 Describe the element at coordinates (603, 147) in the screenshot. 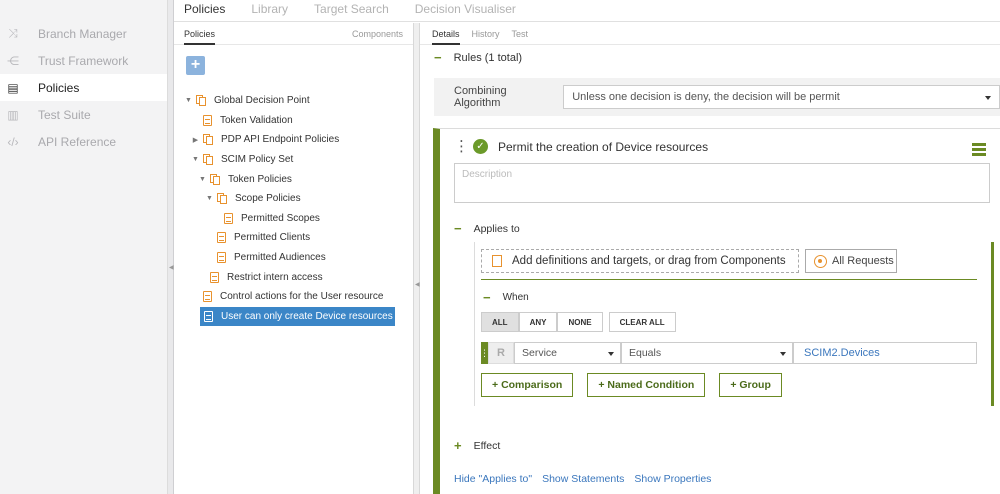

I see `rule-title: Permit the creation of Device resources` at that location.